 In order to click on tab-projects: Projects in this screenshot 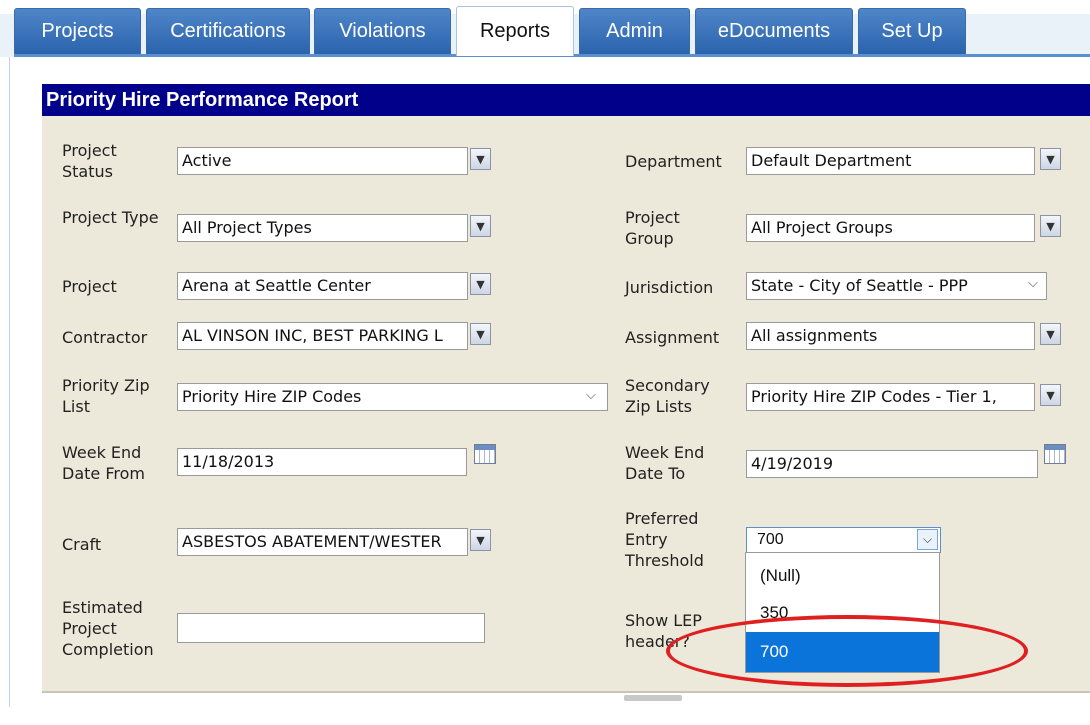, I will do `click(77, 31)`.